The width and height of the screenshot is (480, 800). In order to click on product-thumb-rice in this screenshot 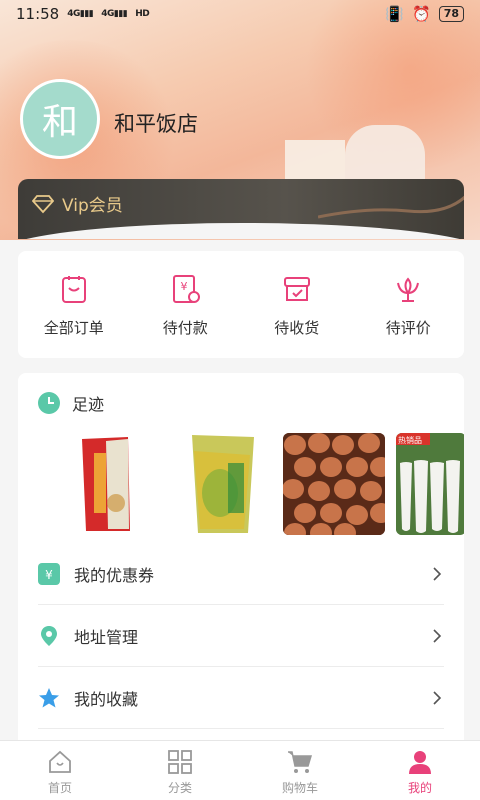, I will do `click(109, 484)`.